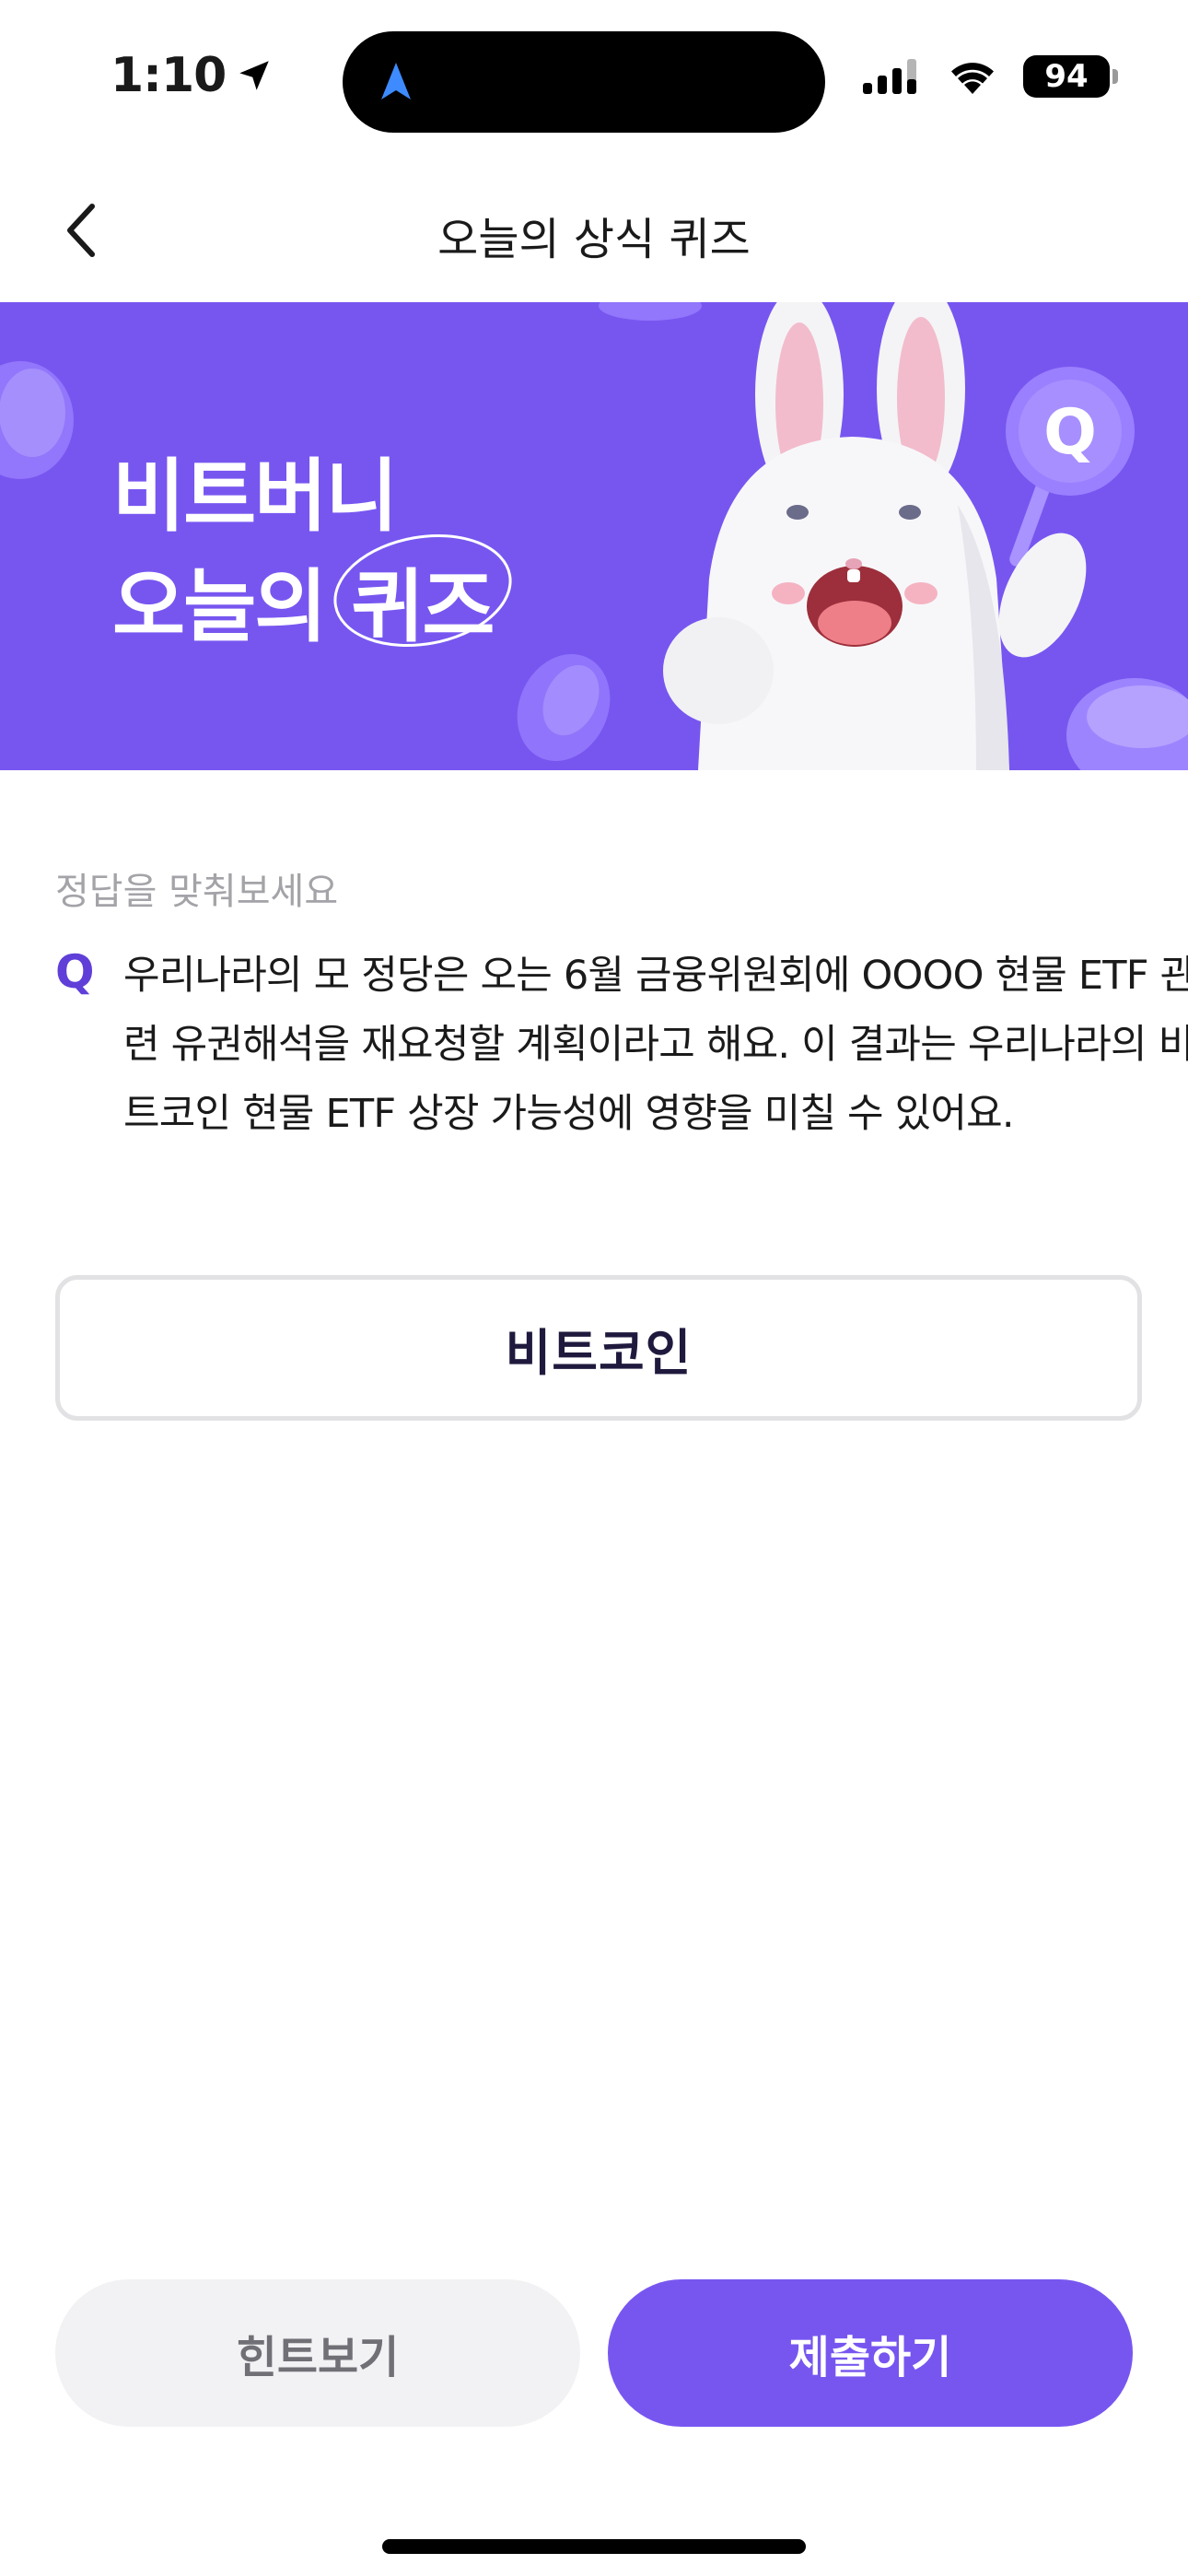 This screenshot has height=2576, width=1188. I want to click on status-indicators: 94, so click(989, 76).